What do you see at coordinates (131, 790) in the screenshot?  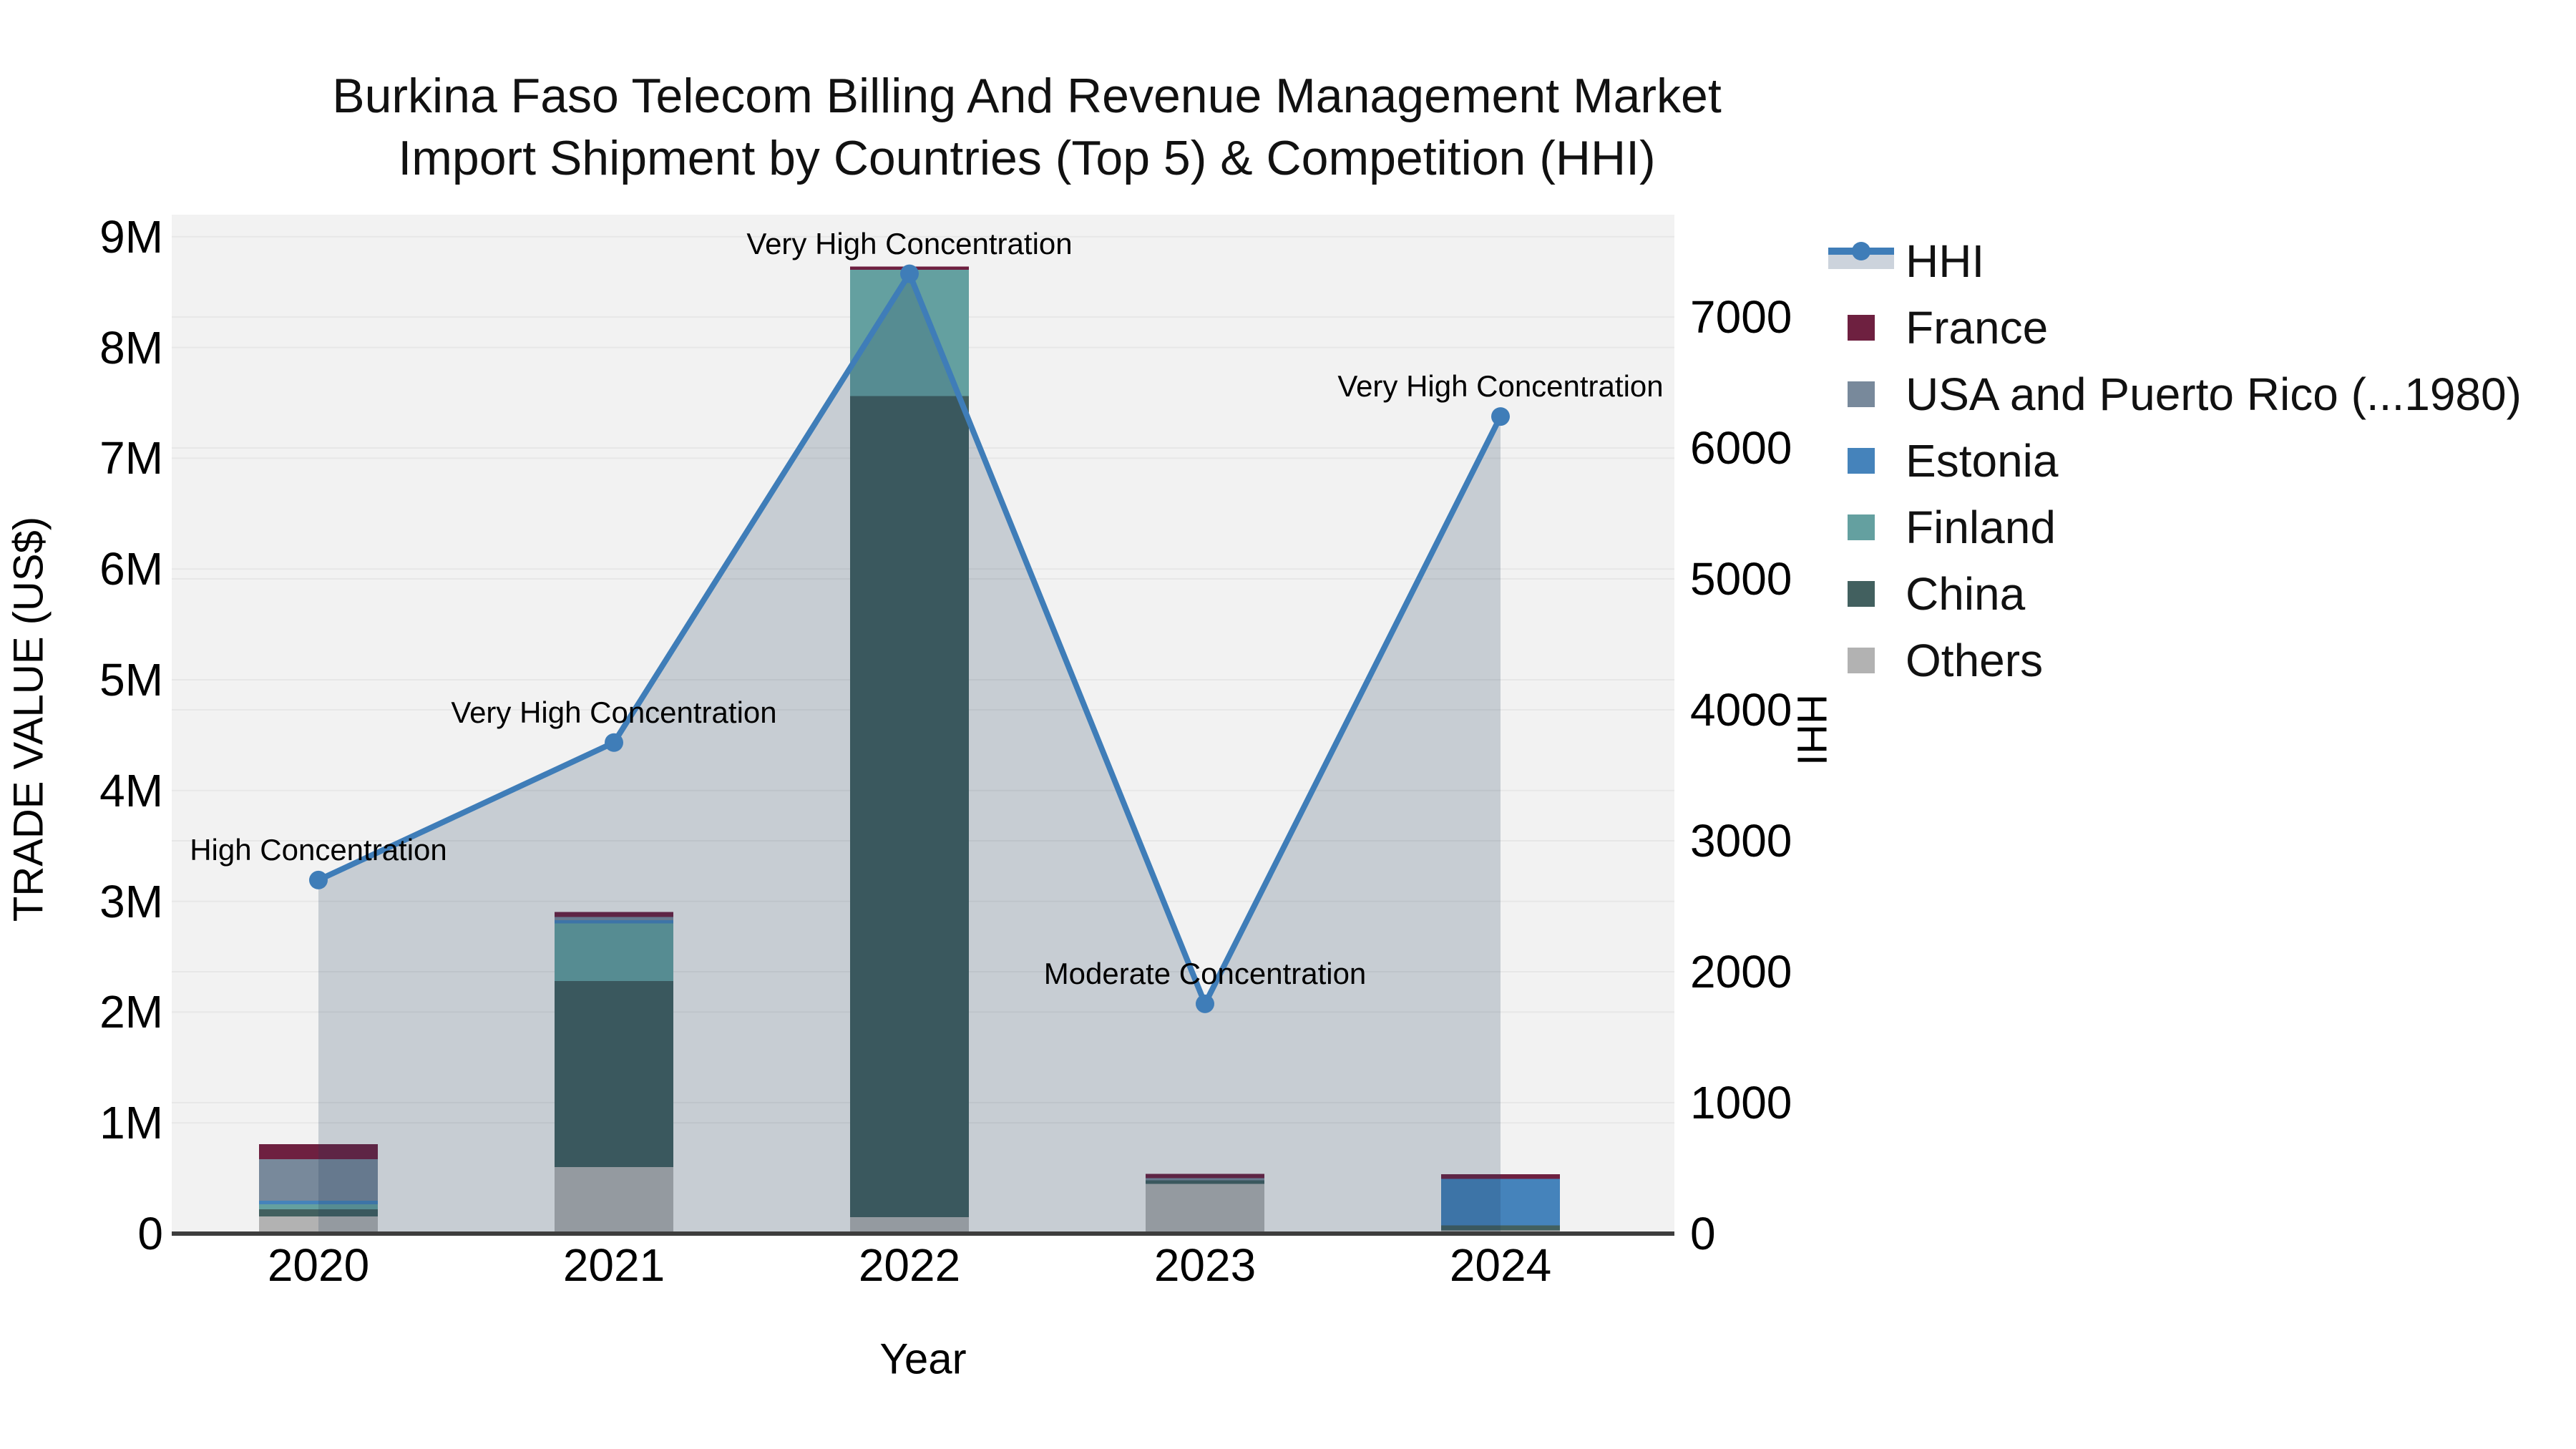 I see `y-left-tick-4M: 4M` at bounding box center [131, 790].